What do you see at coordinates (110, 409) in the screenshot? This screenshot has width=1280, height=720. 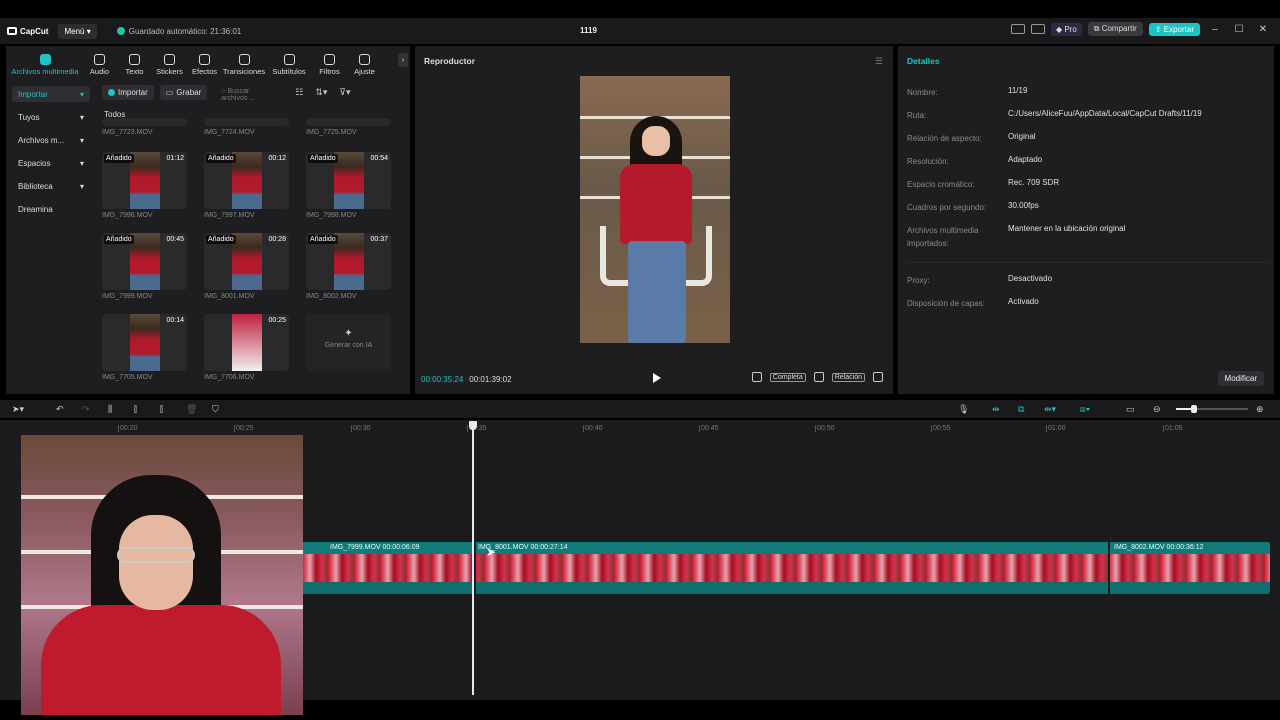 I see `split-icon: ⫼` at bounding box center [110, 409].